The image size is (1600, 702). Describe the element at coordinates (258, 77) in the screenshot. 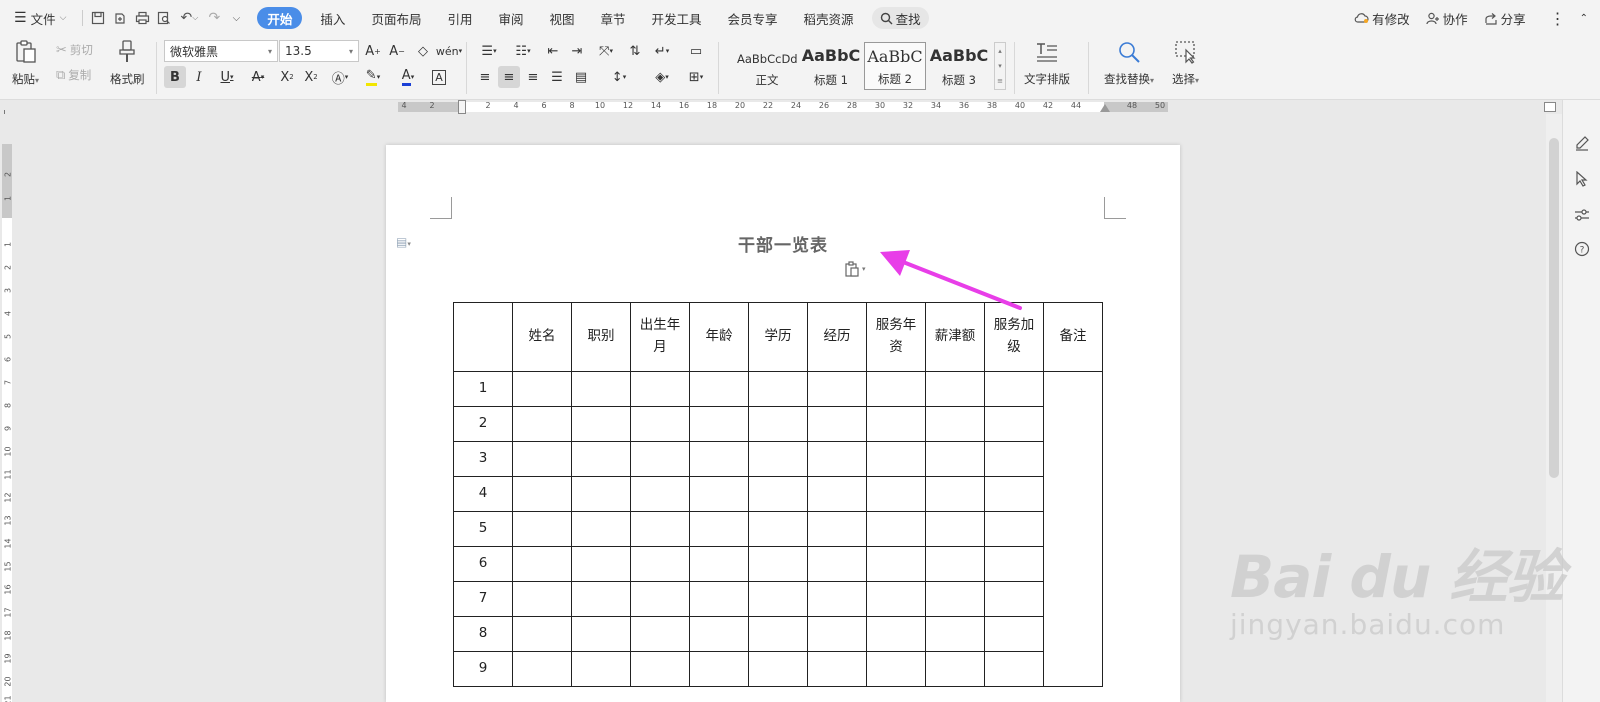

I see `strikethrough-button: A ▾` at that location.